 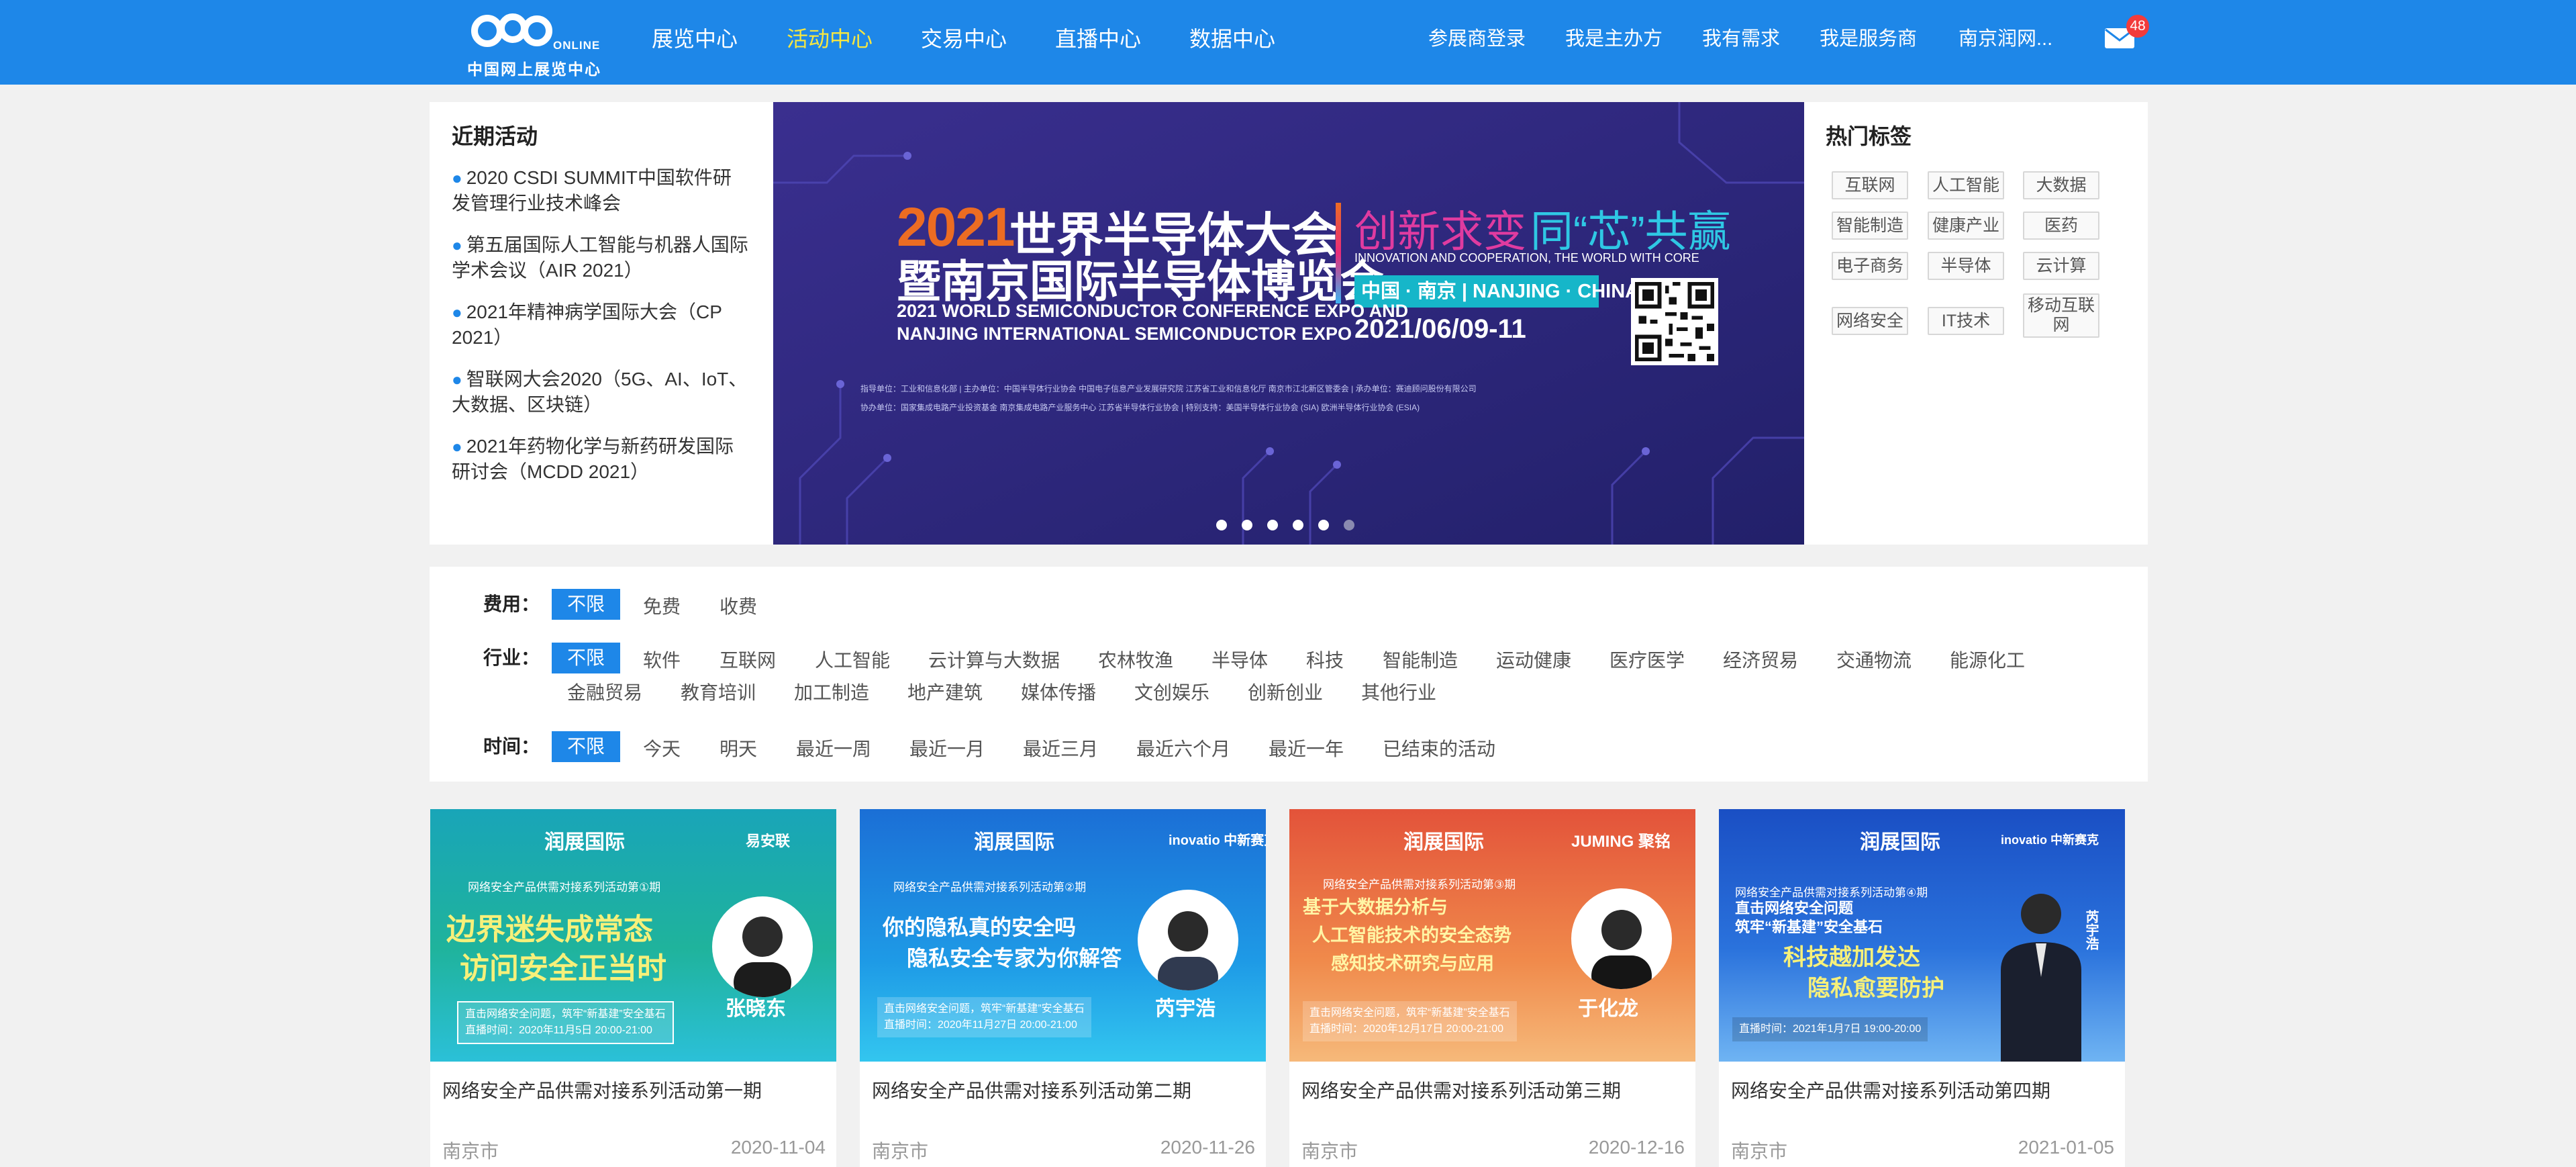 What do you see at coordinates (586, 658) in the screenshot?
I see `industry-option-any: 不限` at bounding box center [586, 658].